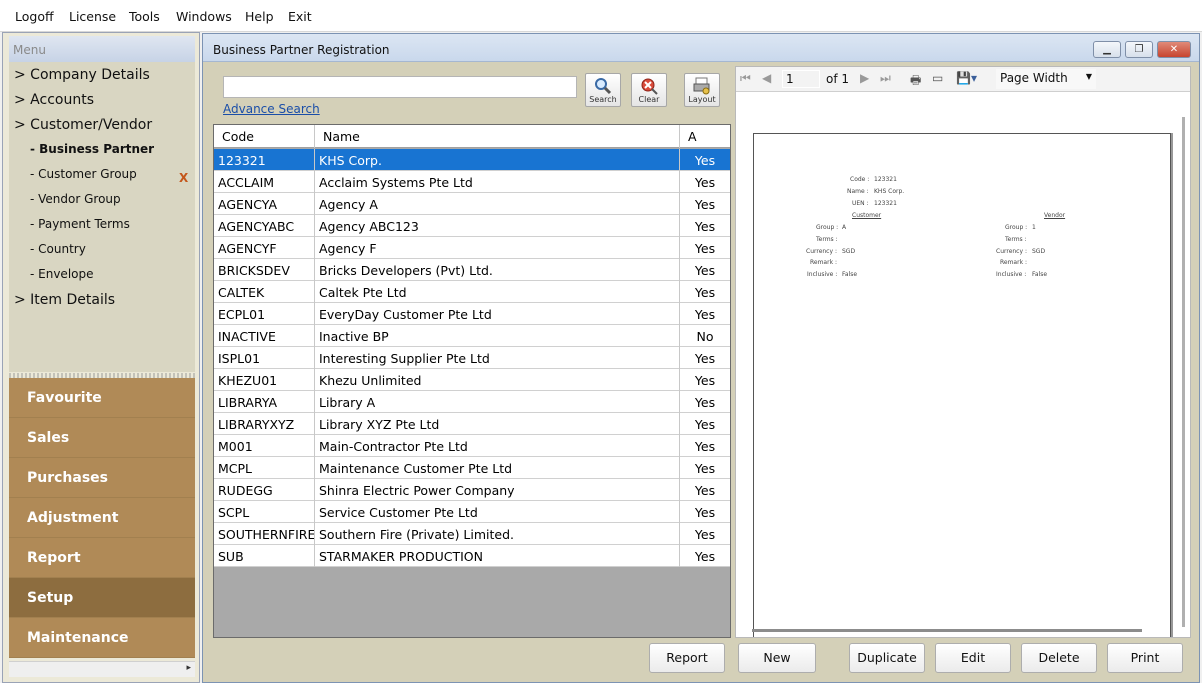 This screenshot has height=683, width=1202. What do you see at coordinates (400, 87) in the screenshot?
I see `search-input` at bounding box center [400, 87].